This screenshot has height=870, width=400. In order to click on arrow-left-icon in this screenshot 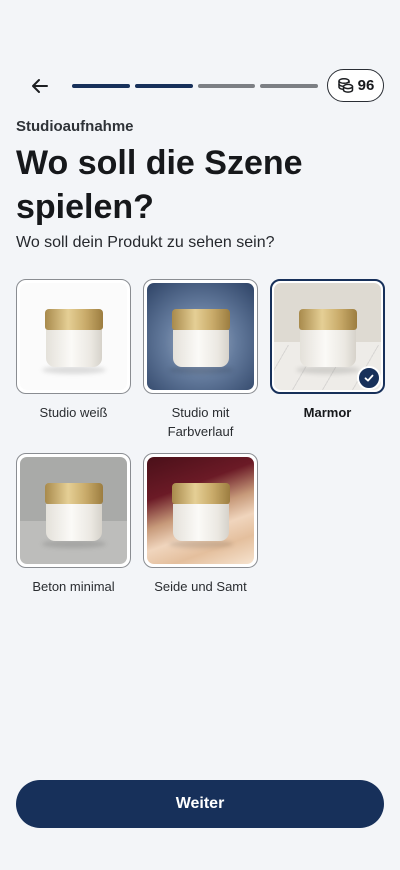, I will do `click(40, 86)`.